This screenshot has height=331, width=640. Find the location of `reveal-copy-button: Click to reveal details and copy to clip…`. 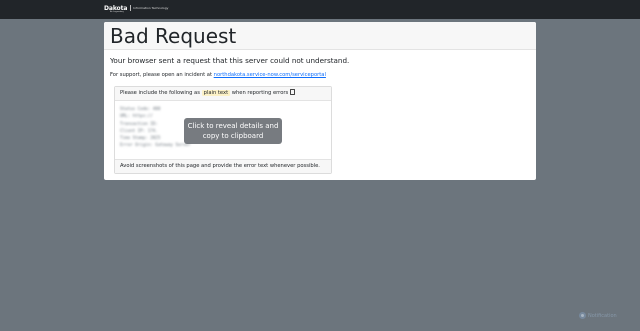

reveal-copy-button: Click to reveal details and copy to clip… is located at coordinates (233, 131).